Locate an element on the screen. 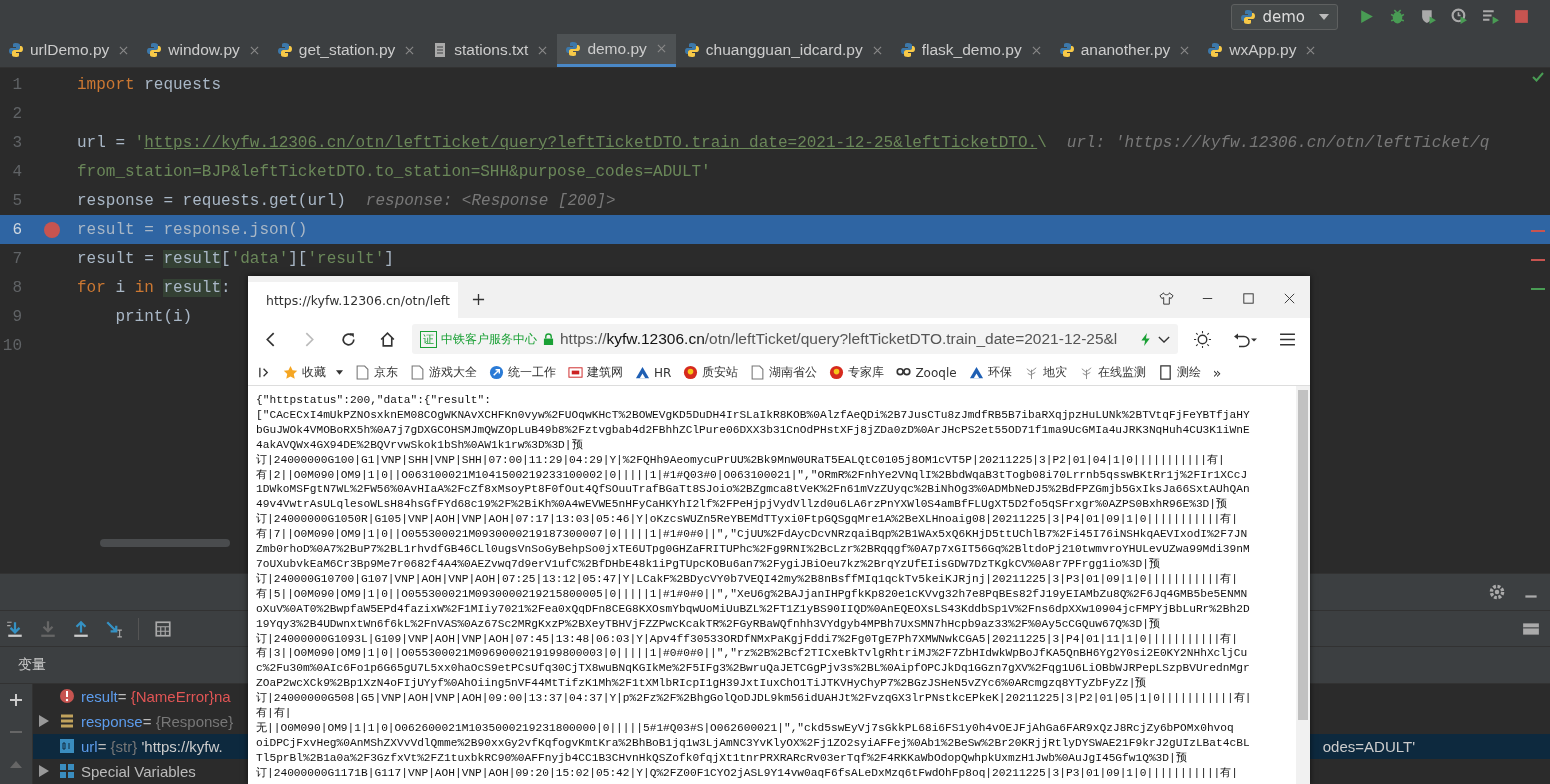  file-tab: urlDemo.py is located at coordinates (69, 50).